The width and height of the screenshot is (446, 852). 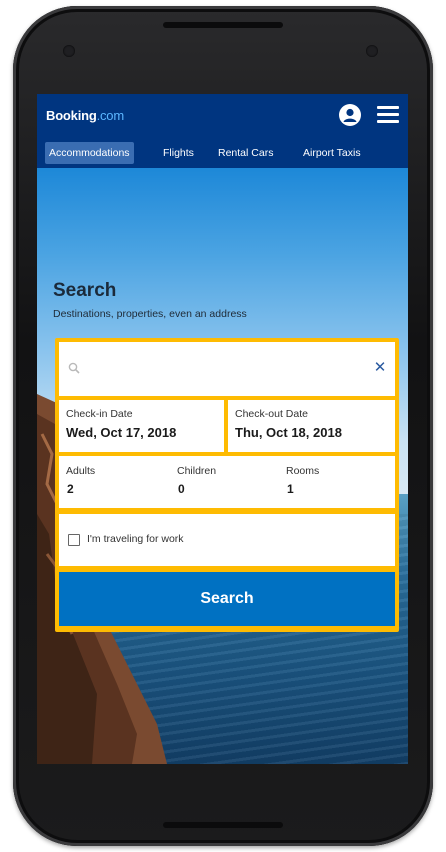 I want to click on earpiece-speaker, so click(x=223, y=25).